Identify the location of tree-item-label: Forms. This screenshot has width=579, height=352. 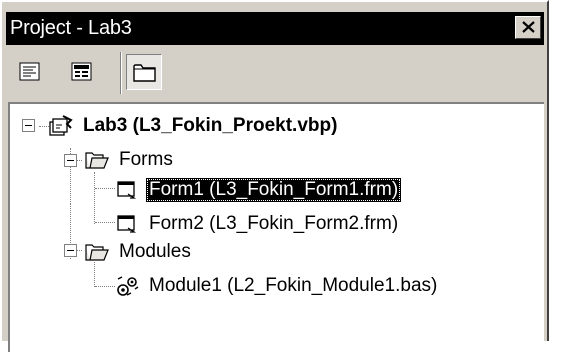
(146, 159).